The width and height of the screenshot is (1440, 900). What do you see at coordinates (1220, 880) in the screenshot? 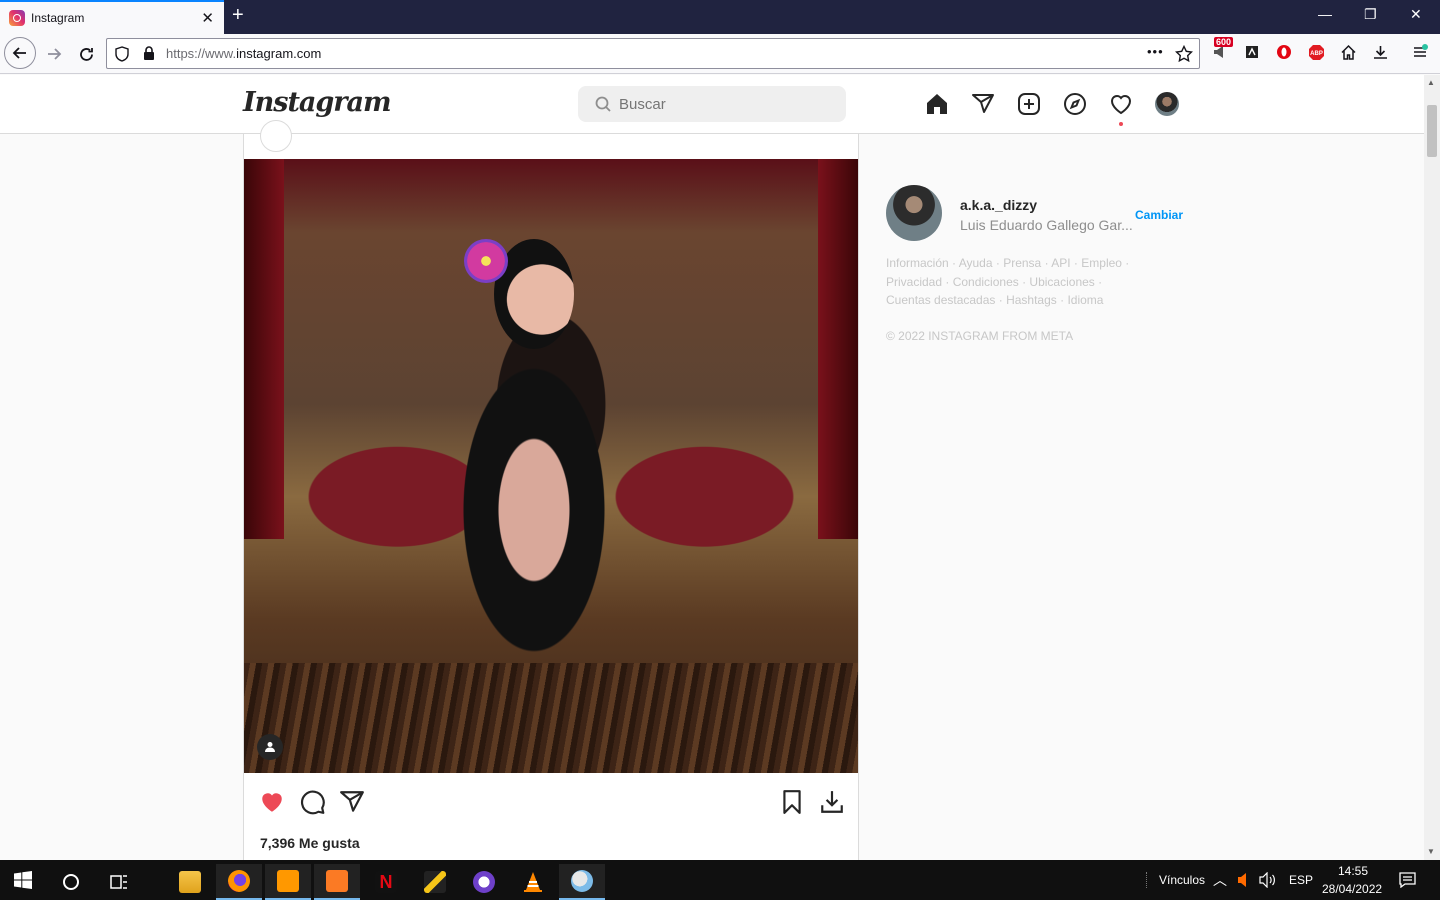
I see `tray-expand-icon: ︿` at bounding box center [1220, 880].